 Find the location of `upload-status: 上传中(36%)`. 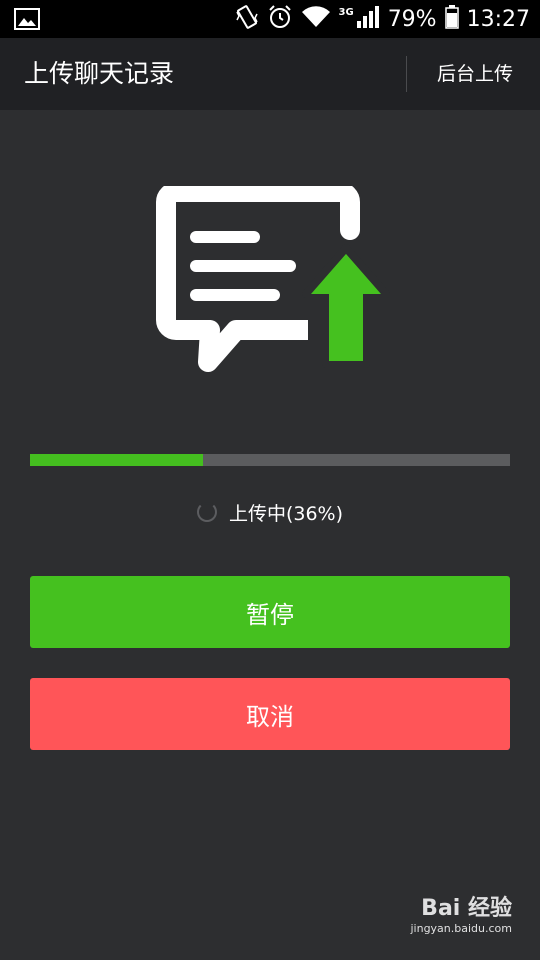

upload-status: 上传中(36%) is located at coordinates (270, 512).